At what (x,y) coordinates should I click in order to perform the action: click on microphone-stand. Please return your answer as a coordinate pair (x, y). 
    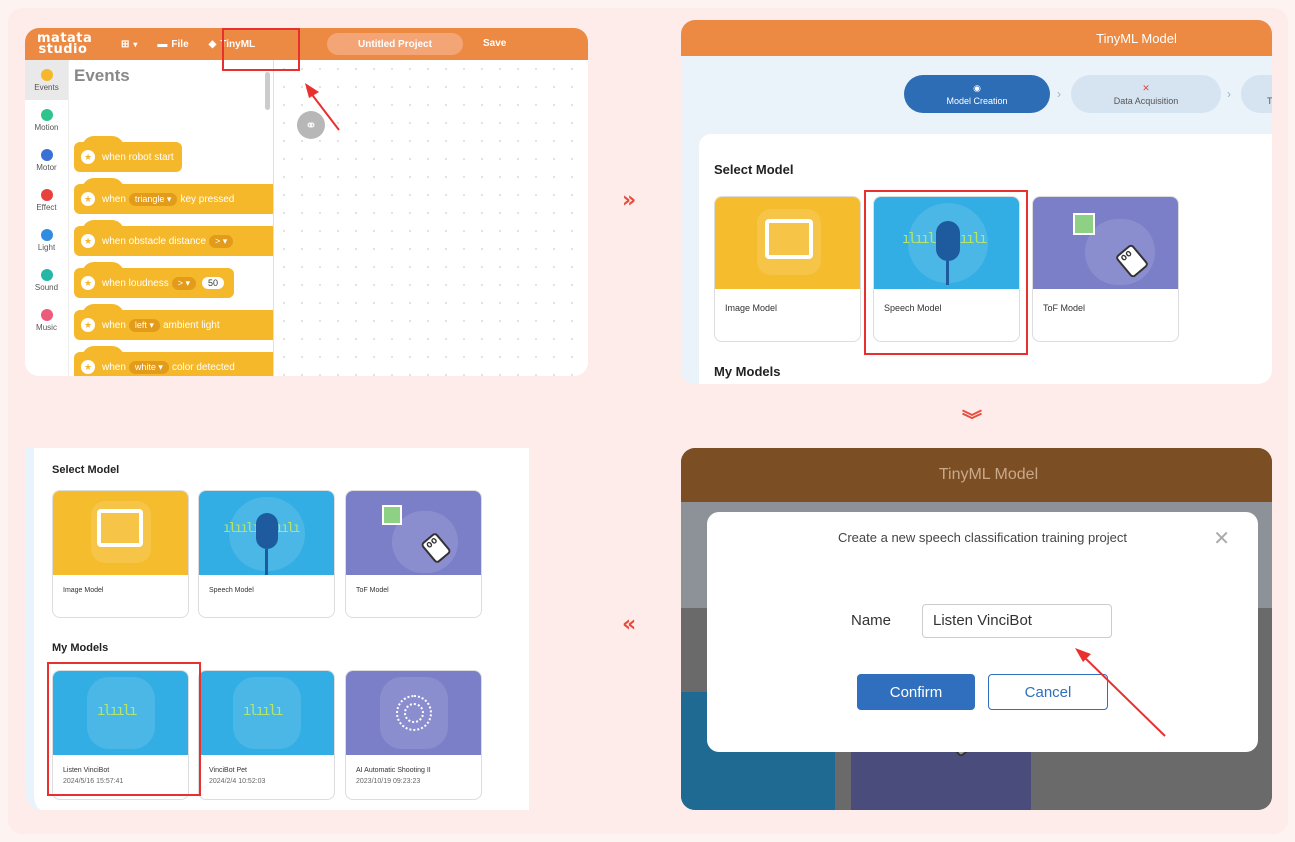
    Looking at the image, I should click on (266, 562).